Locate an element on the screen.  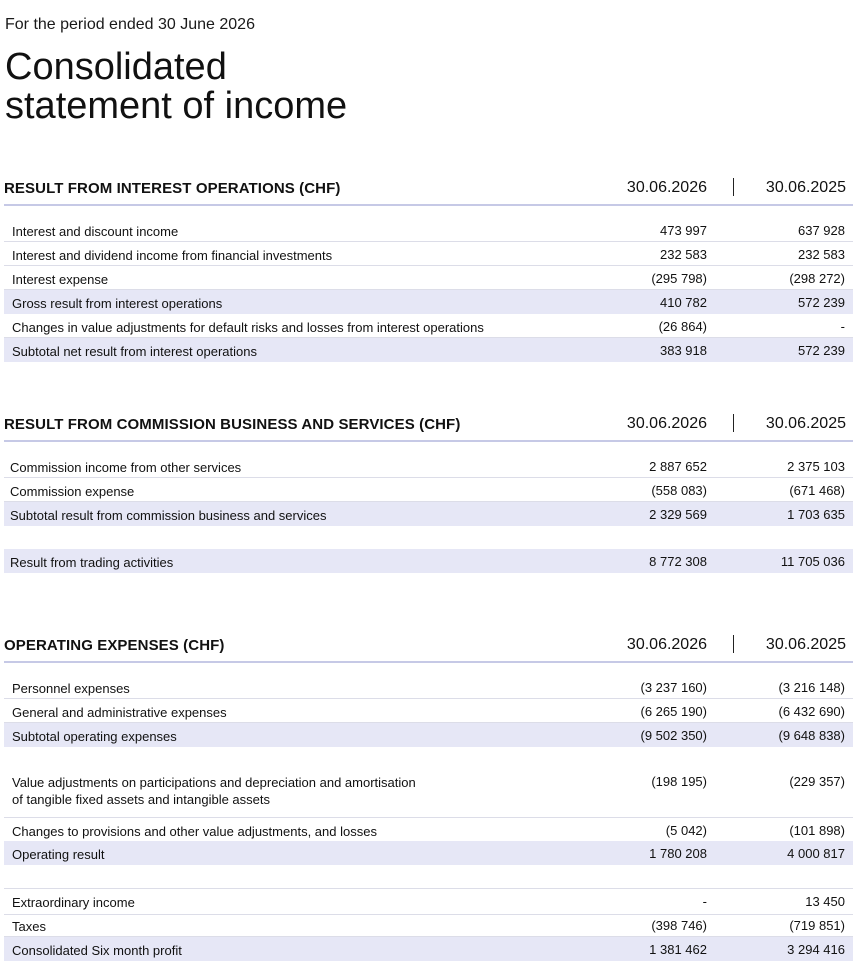
row-label: Result from trading activities is located at coordinates (92, 562).